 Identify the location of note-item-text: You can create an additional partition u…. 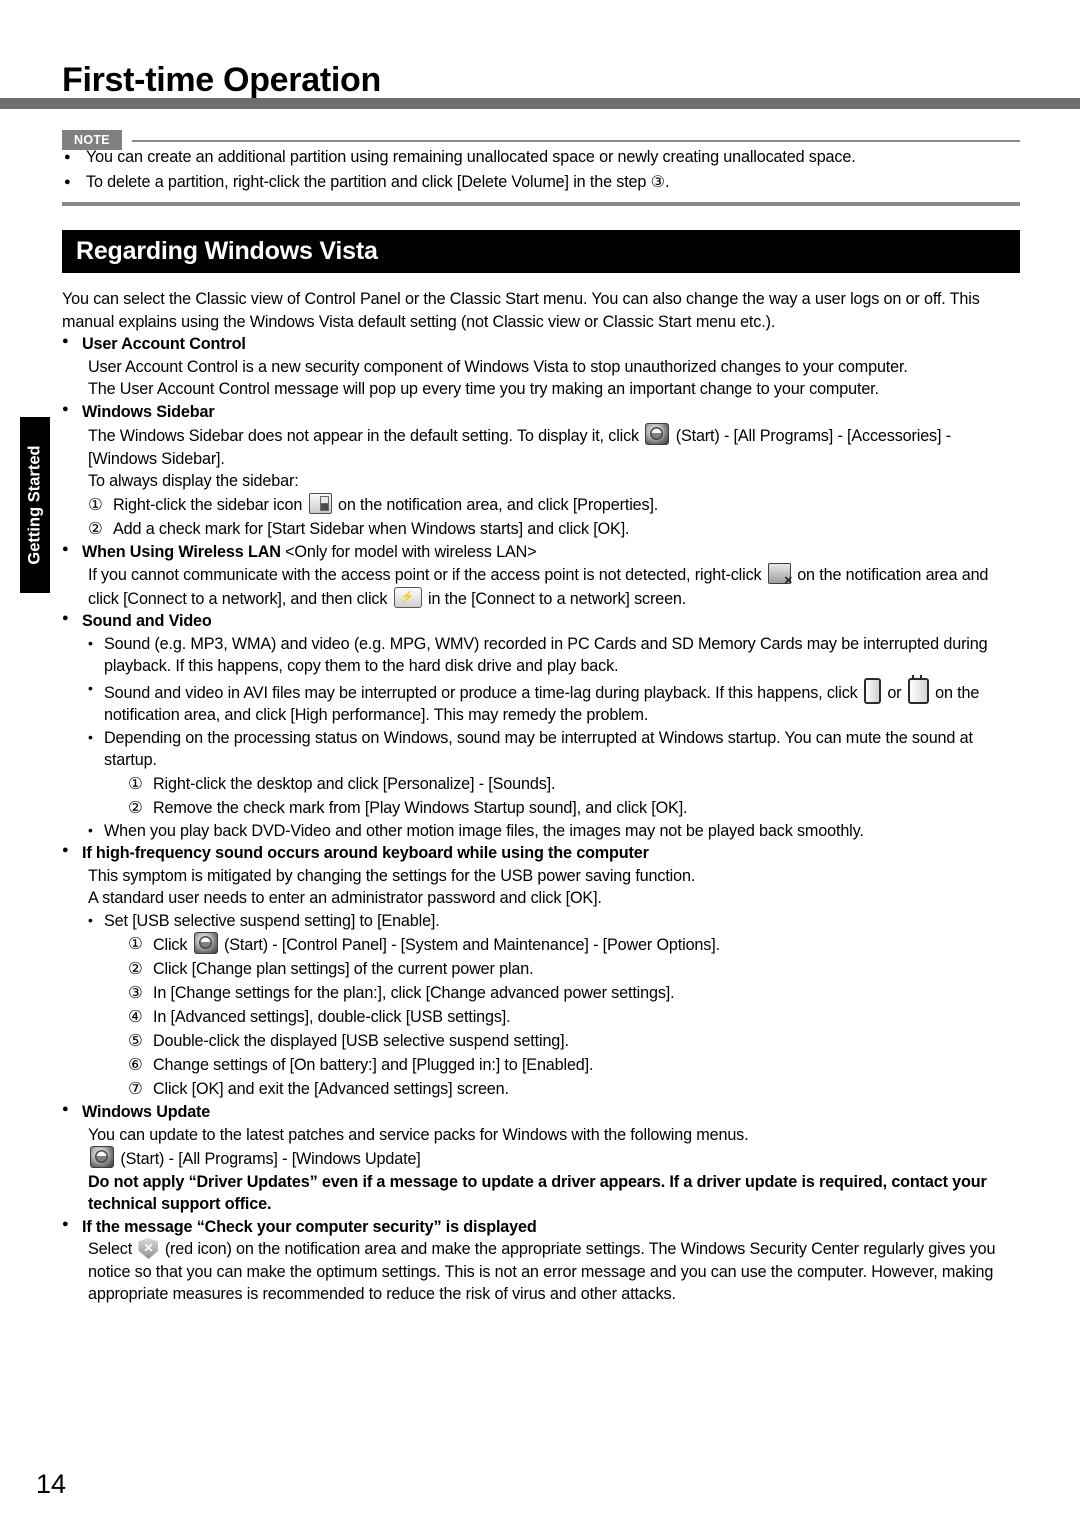
(471, 157).